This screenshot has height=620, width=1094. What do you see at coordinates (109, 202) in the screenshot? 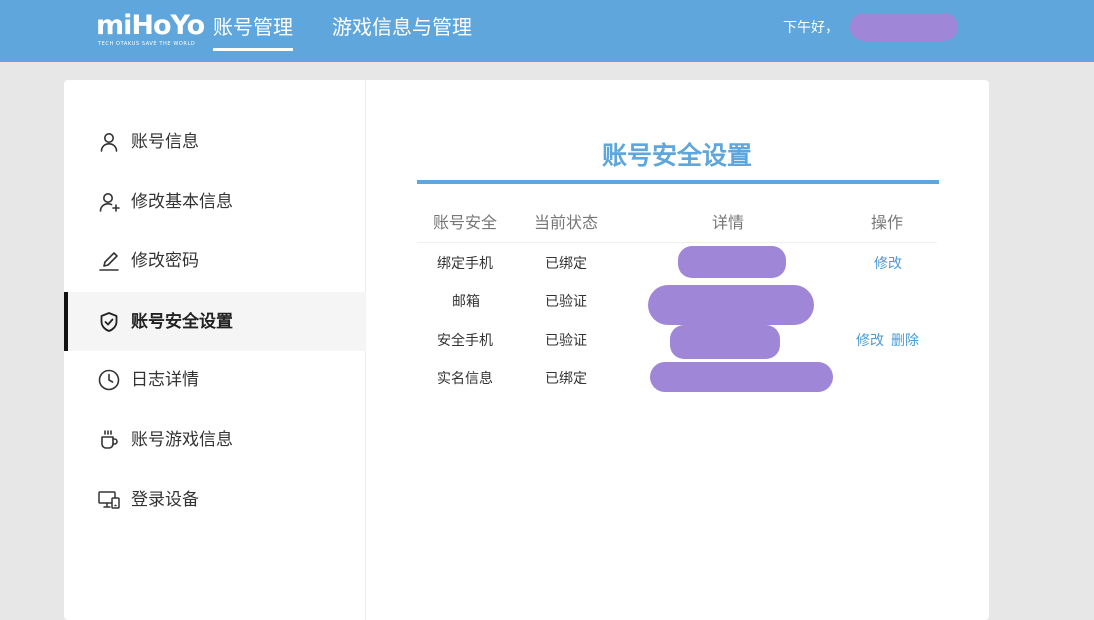
I see `user-plus-icon` at bounding box center [109, 202].